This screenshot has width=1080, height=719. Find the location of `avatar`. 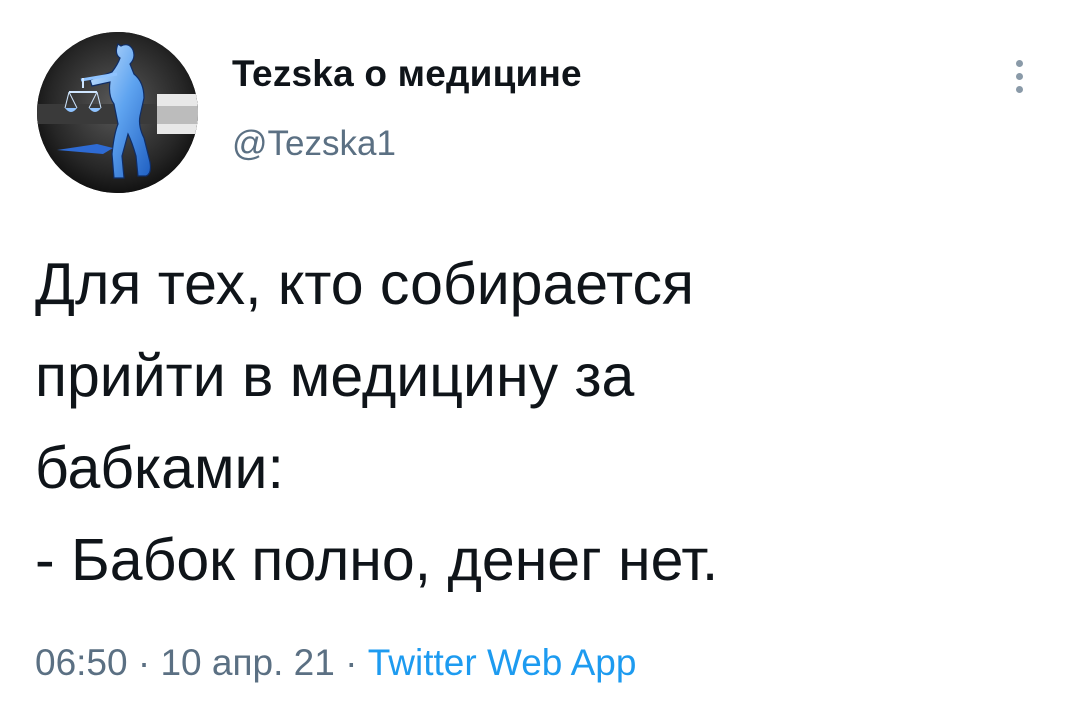

avatar is located at coordinates (117, 112).